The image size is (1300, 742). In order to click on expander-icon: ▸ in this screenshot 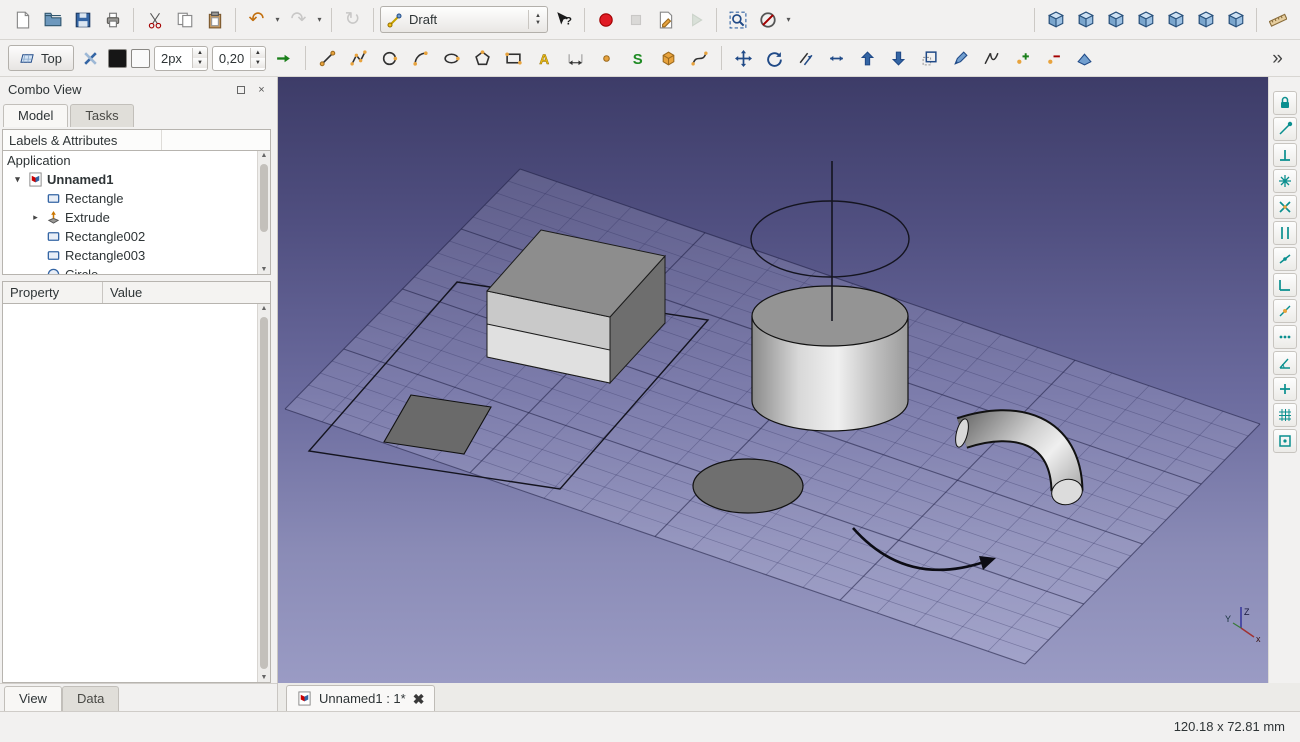, I will do `click(35, 217)`.